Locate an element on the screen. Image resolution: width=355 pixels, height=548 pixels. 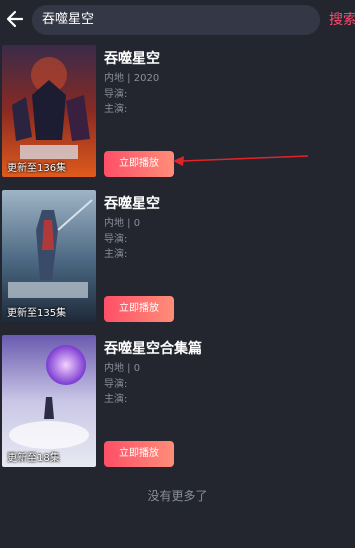
top-bar: 吞噬星空 搜索 is located at coordinates (177, 20).